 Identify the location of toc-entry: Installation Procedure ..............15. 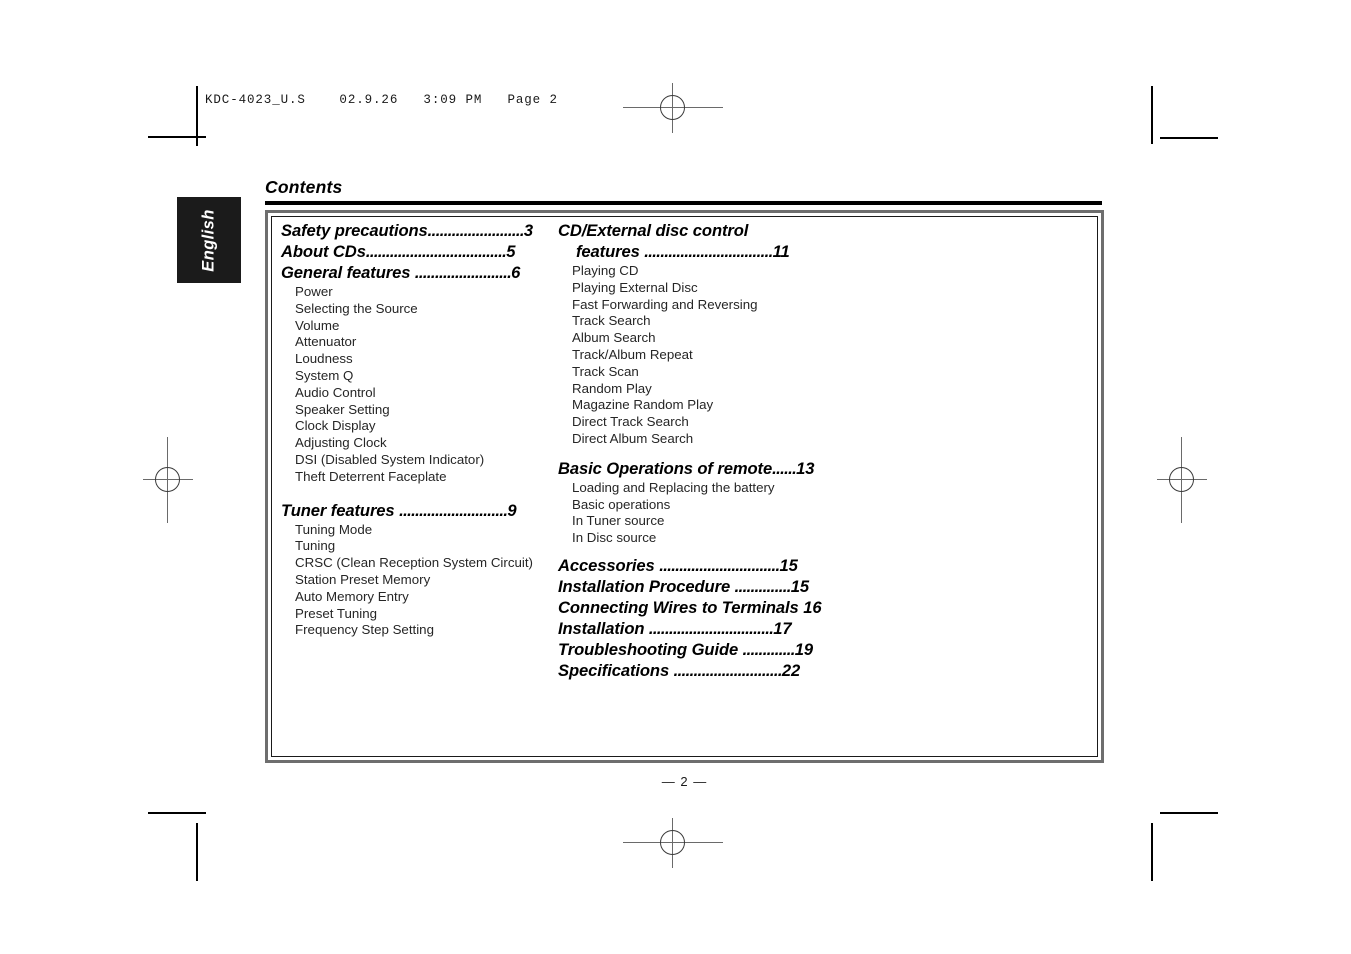
(708, 586).